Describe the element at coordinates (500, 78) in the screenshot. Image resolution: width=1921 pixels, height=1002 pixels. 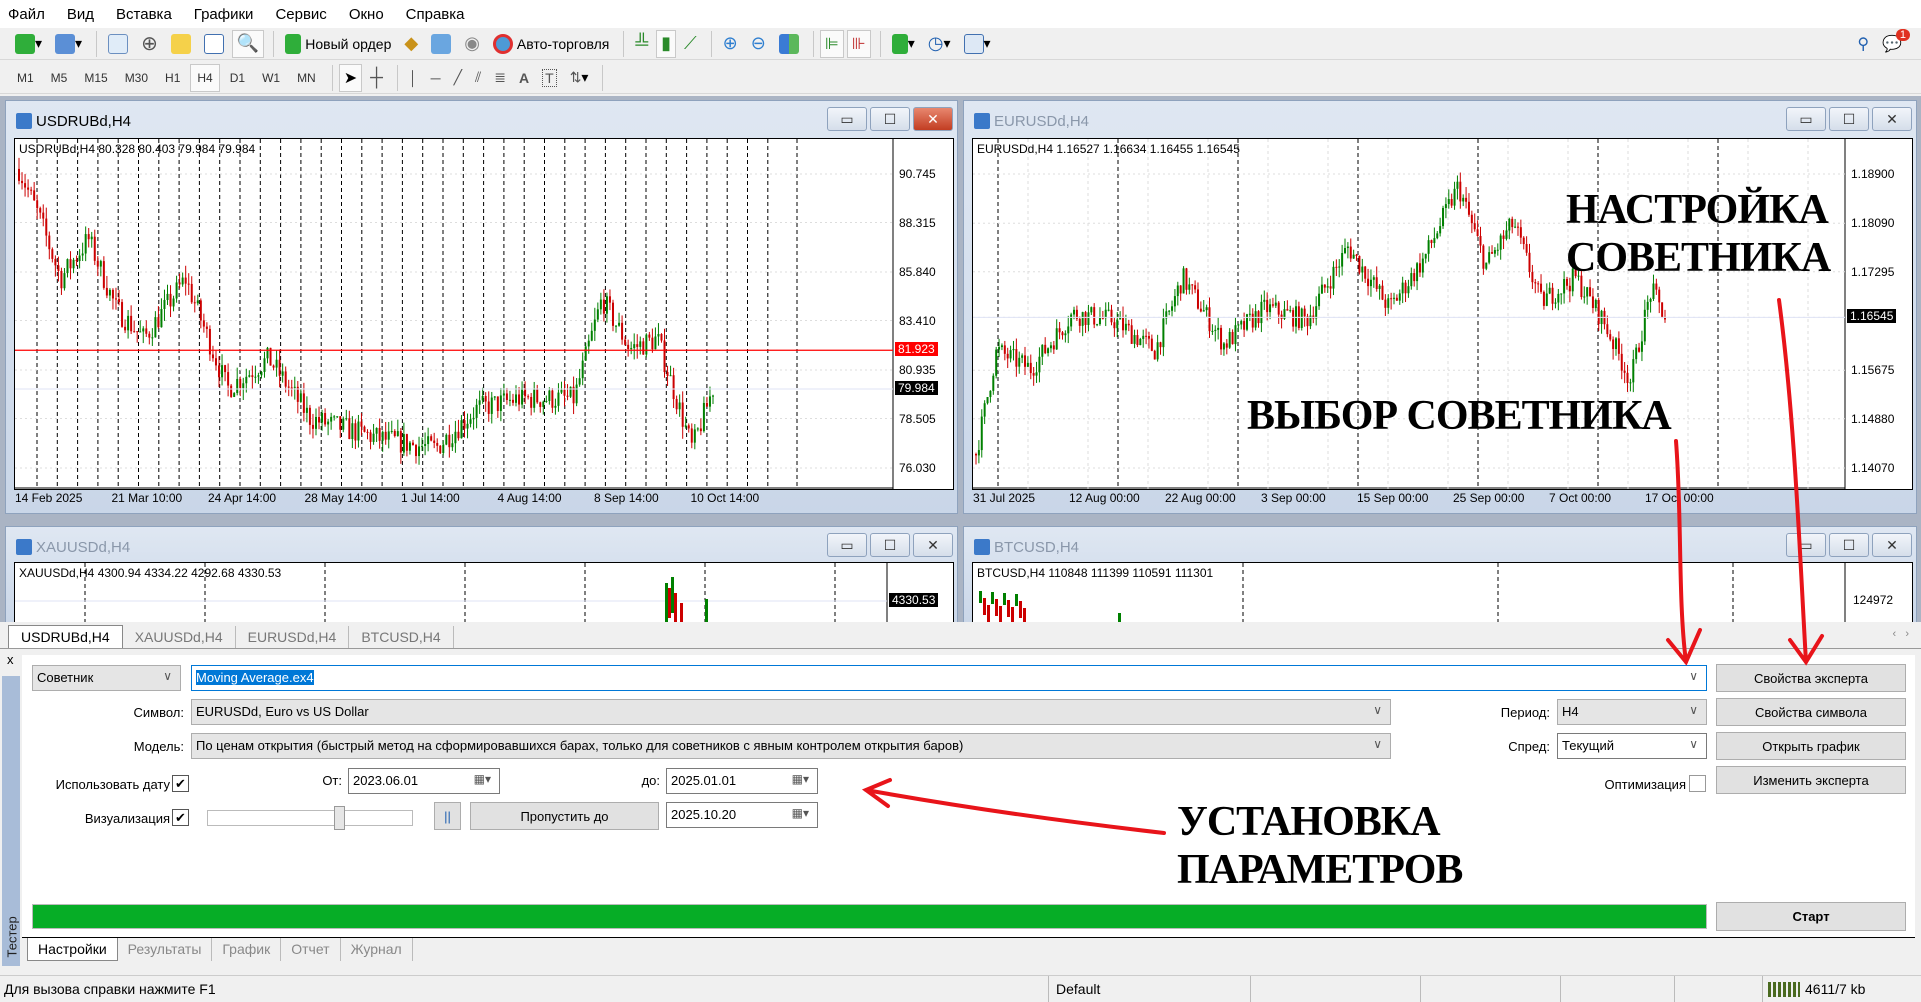
I see `fibonacci-button: ≣` at that location.